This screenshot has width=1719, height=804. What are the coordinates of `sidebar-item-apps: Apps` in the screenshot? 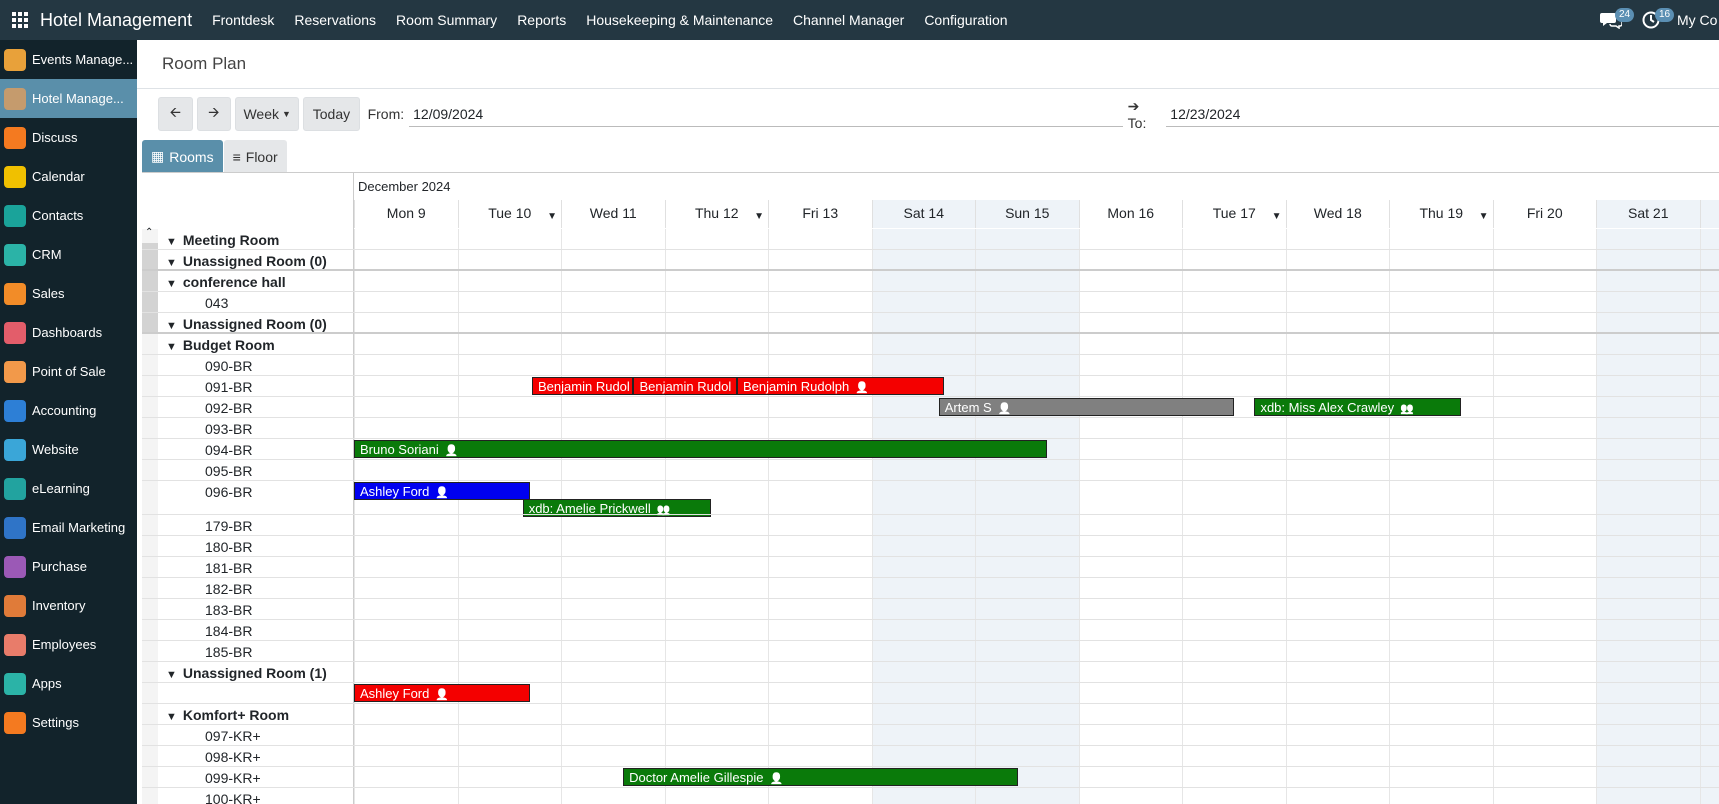 It's located at (68, 683).